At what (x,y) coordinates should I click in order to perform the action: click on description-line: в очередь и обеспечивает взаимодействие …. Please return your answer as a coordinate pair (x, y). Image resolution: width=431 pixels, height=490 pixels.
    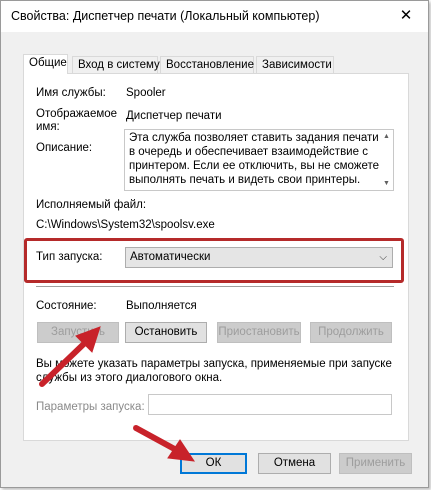
    Looking at the image, I should click on (248, 152).